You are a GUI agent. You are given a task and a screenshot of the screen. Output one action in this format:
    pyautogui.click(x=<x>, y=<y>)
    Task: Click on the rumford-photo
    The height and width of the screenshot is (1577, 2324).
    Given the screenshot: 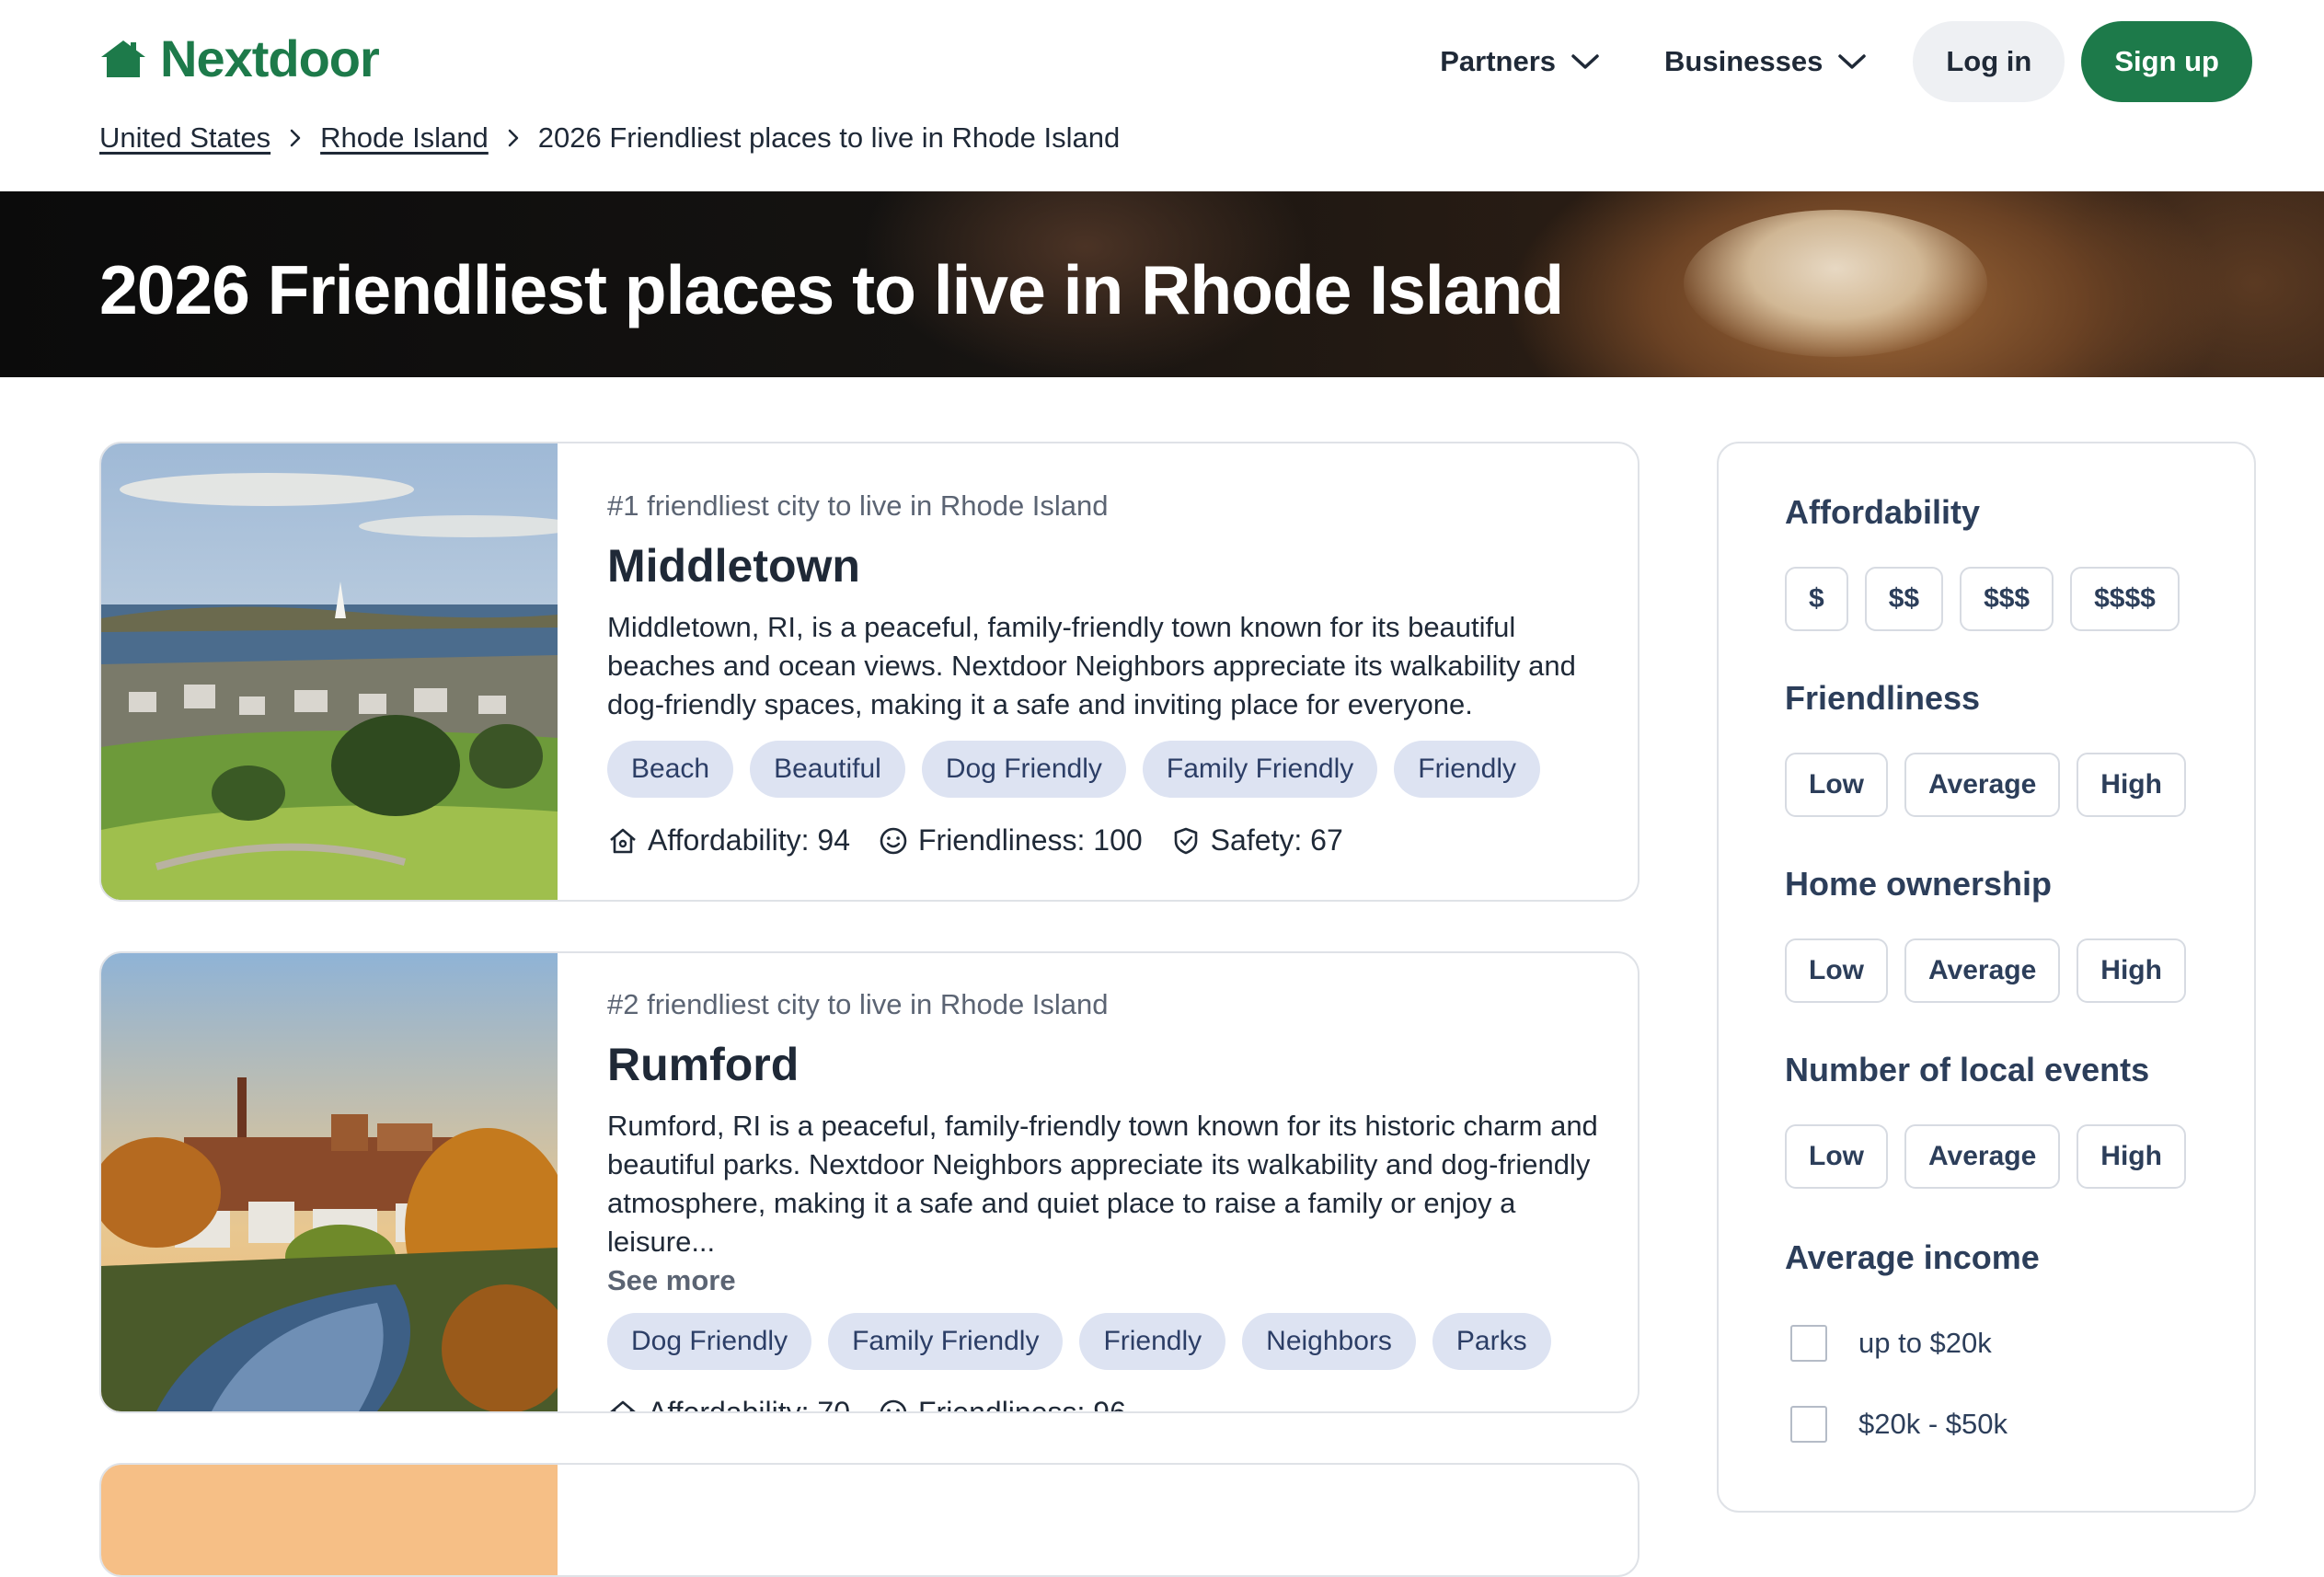 What is the action you would take?
    pyautogui.click(x=329, y=1182)
    